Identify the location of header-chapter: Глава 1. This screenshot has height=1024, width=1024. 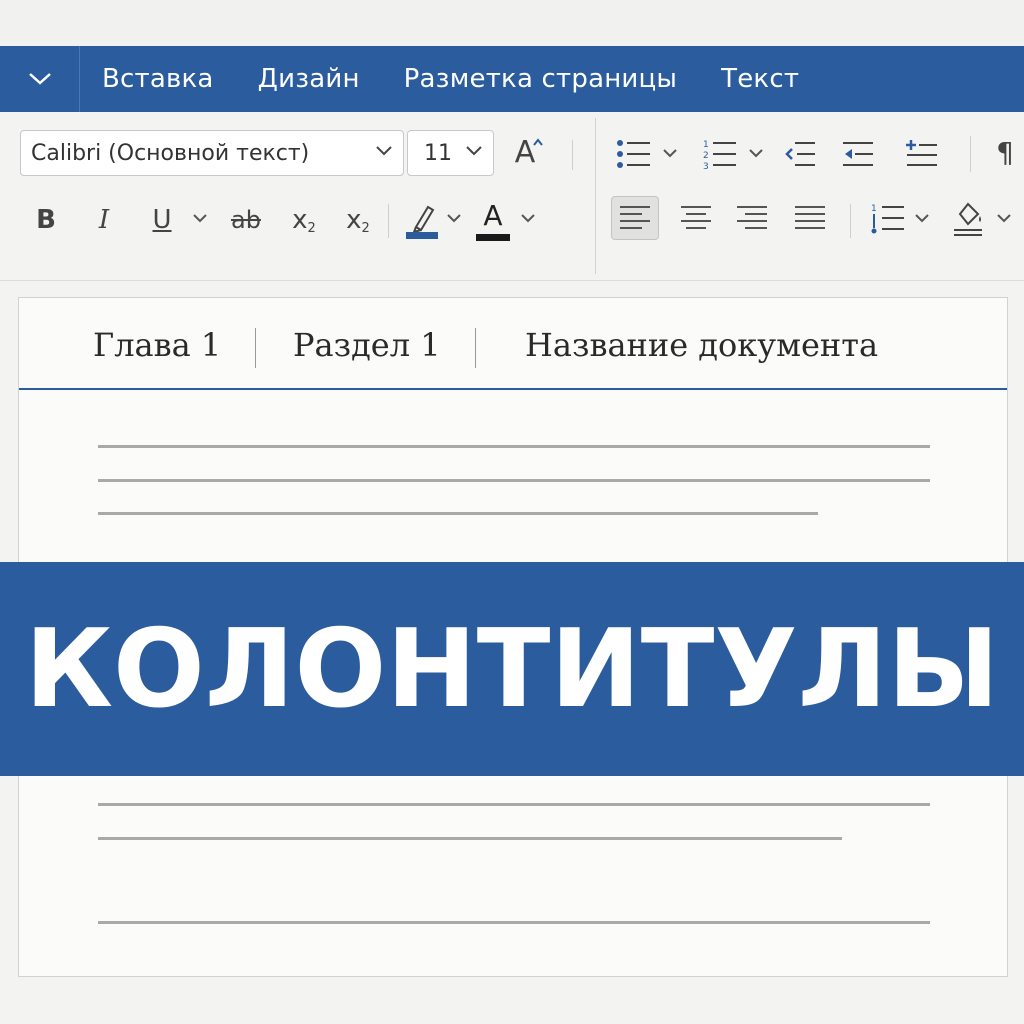
(157, 345).